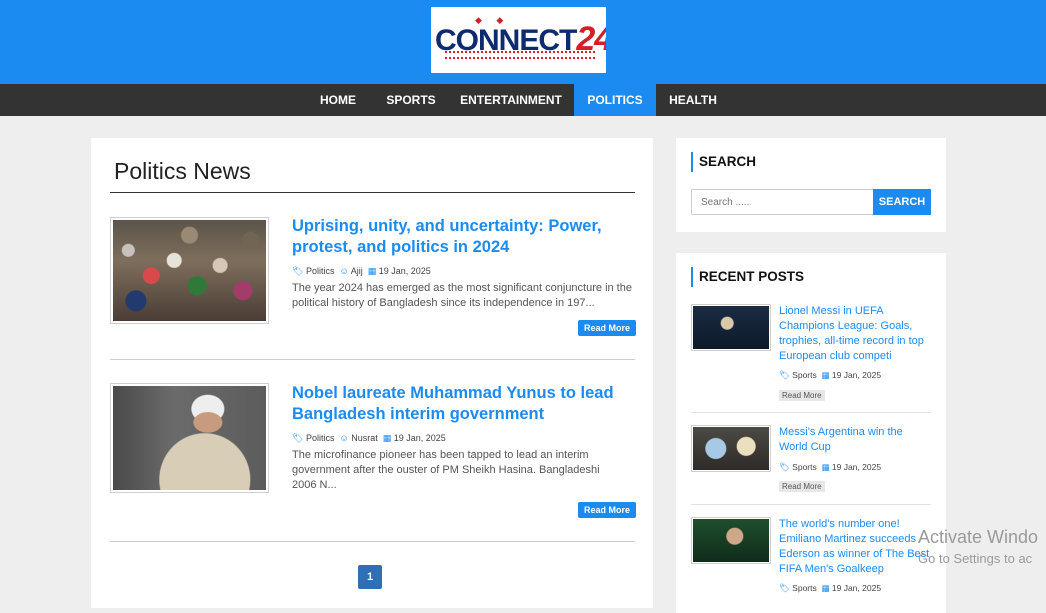 This screenshot has height=613, width=1046. Describe the element at coordinates (411, 100) in the screenshot. I see `nav-item-sports: SPORTS` at that location.